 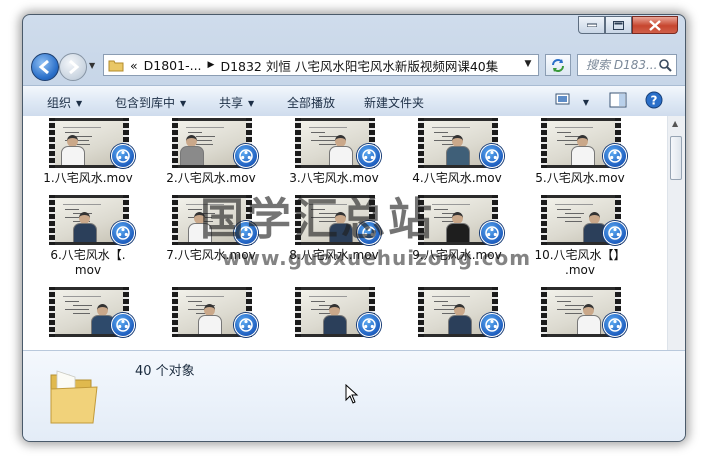 What do you see at coordinates (562, 99) in the screenshot?
I see `view-icon` at bounding box center [562, 99].